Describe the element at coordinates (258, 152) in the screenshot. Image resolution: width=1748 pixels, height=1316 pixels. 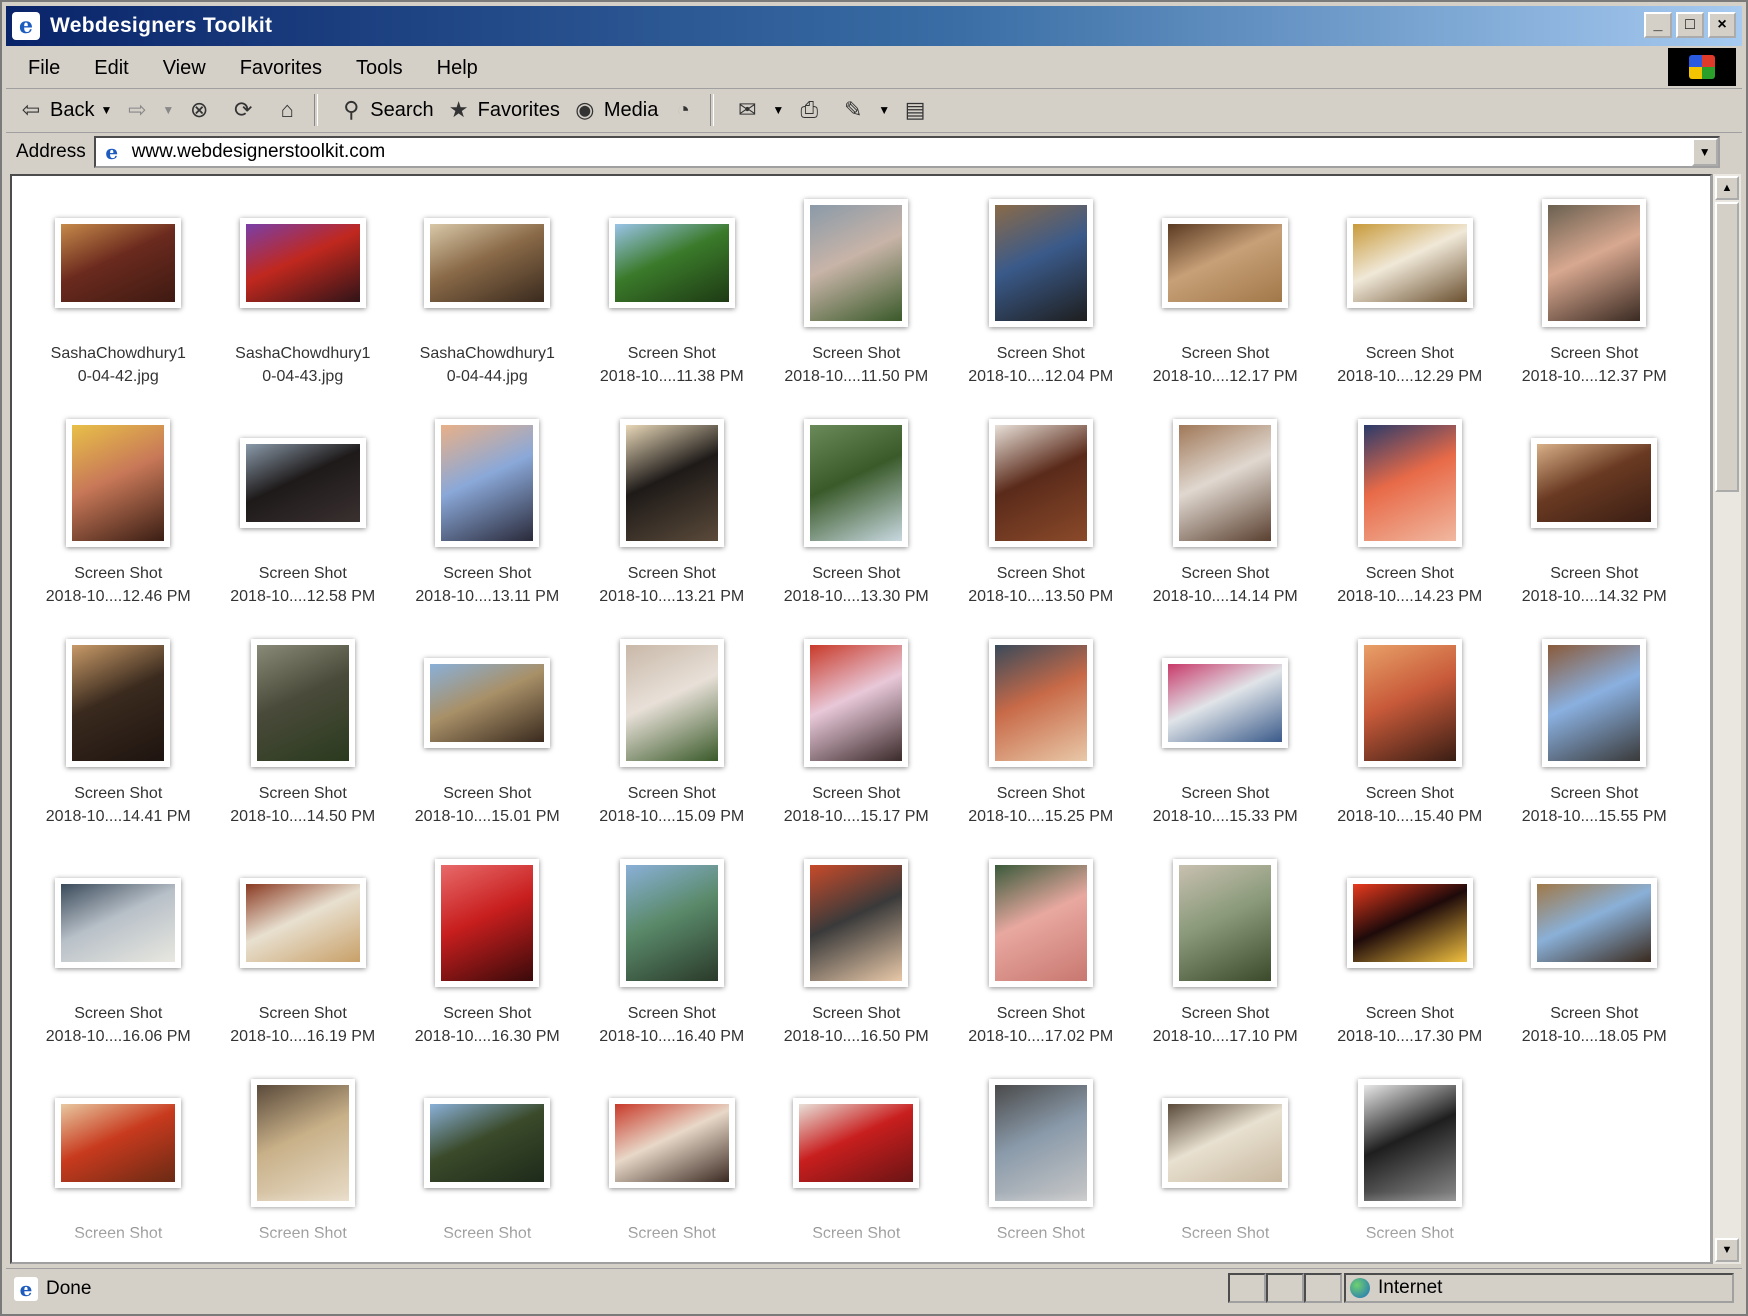
I see `address-url: www.webdesignerstoolkit.com` at that location.